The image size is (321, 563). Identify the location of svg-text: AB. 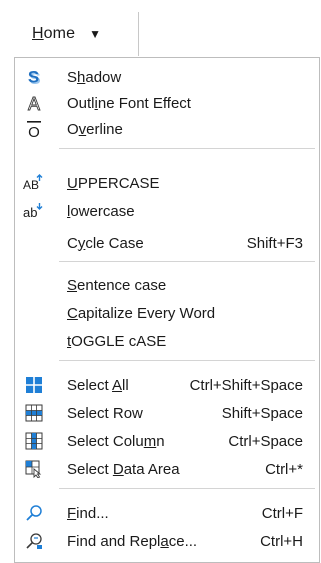
(31, 185).